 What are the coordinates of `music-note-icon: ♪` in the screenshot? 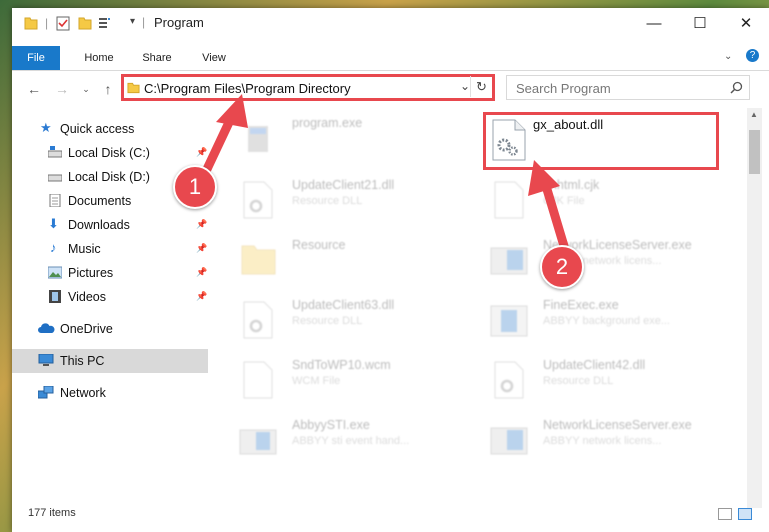 It's located at (53, 247).